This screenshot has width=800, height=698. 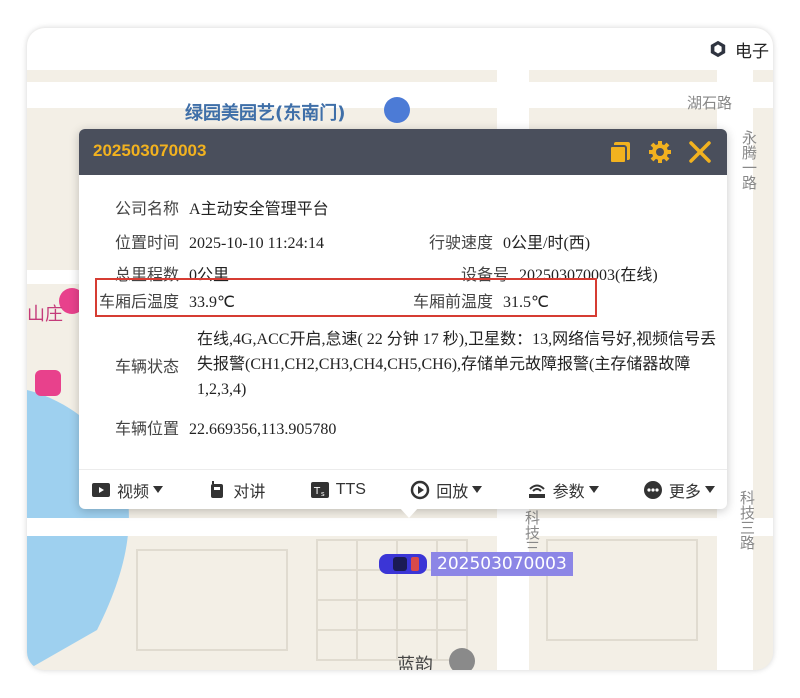 I want to click on popup-toolbar: 视频 对讲 Ts TTS 回放 参数 更多, so click(x=403, y=489).